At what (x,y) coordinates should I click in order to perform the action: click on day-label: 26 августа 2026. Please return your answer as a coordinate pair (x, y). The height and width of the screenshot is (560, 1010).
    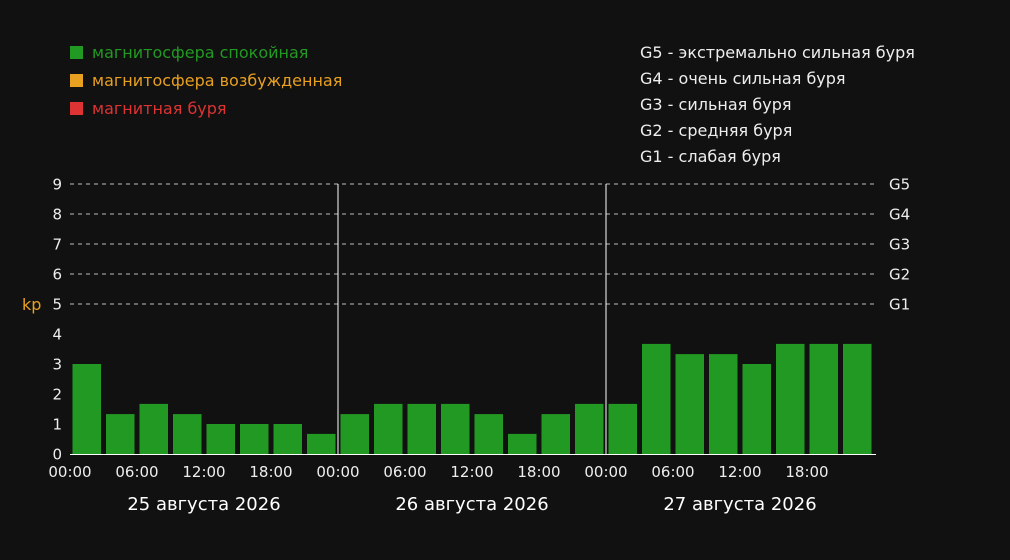
    Looking at the image, I should click on (471, 504).